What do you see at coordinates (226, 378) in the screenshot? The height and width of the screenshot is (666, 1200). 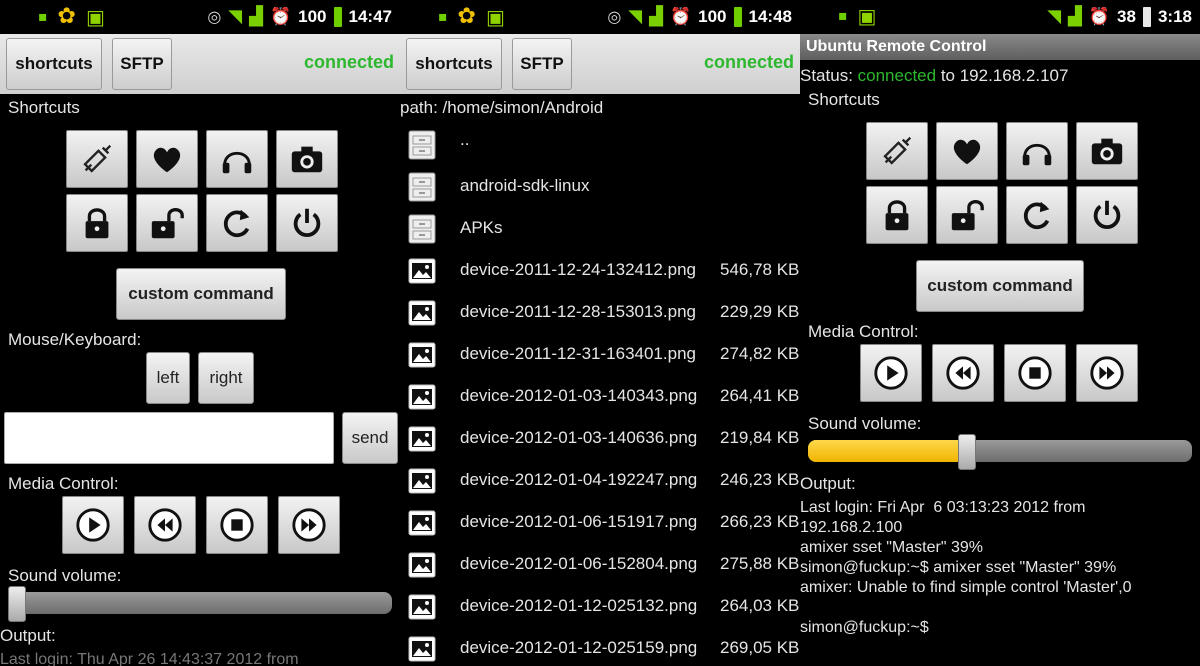 I see `right-click-button: right` at bounding box center [226, 378].